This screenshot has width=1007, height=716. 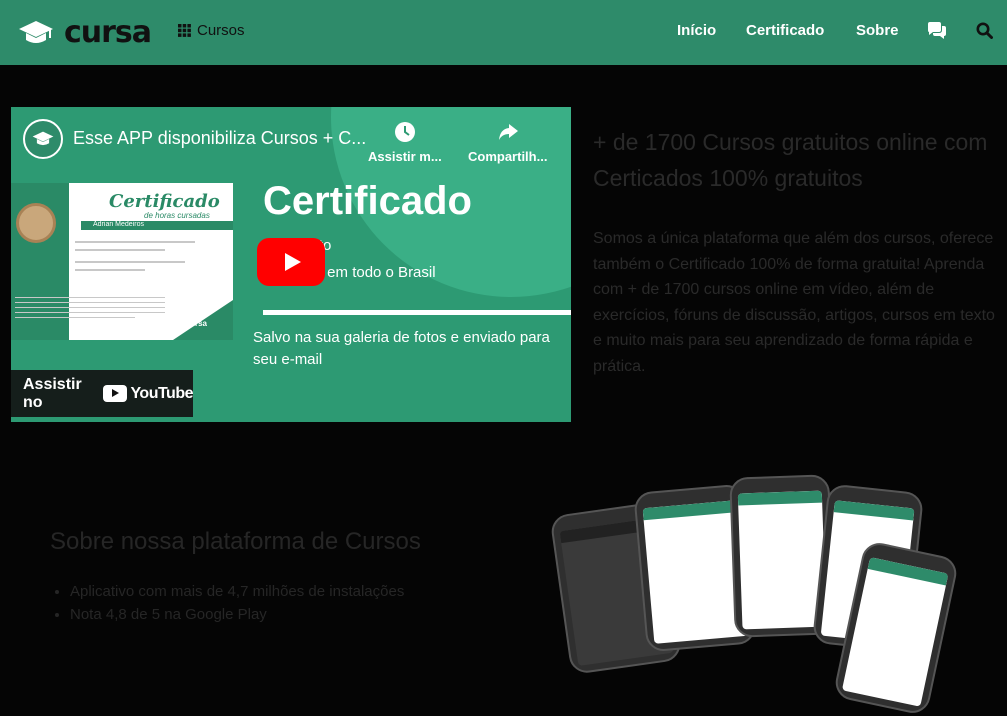 I want to click on divider, so click(x=417, y=312).